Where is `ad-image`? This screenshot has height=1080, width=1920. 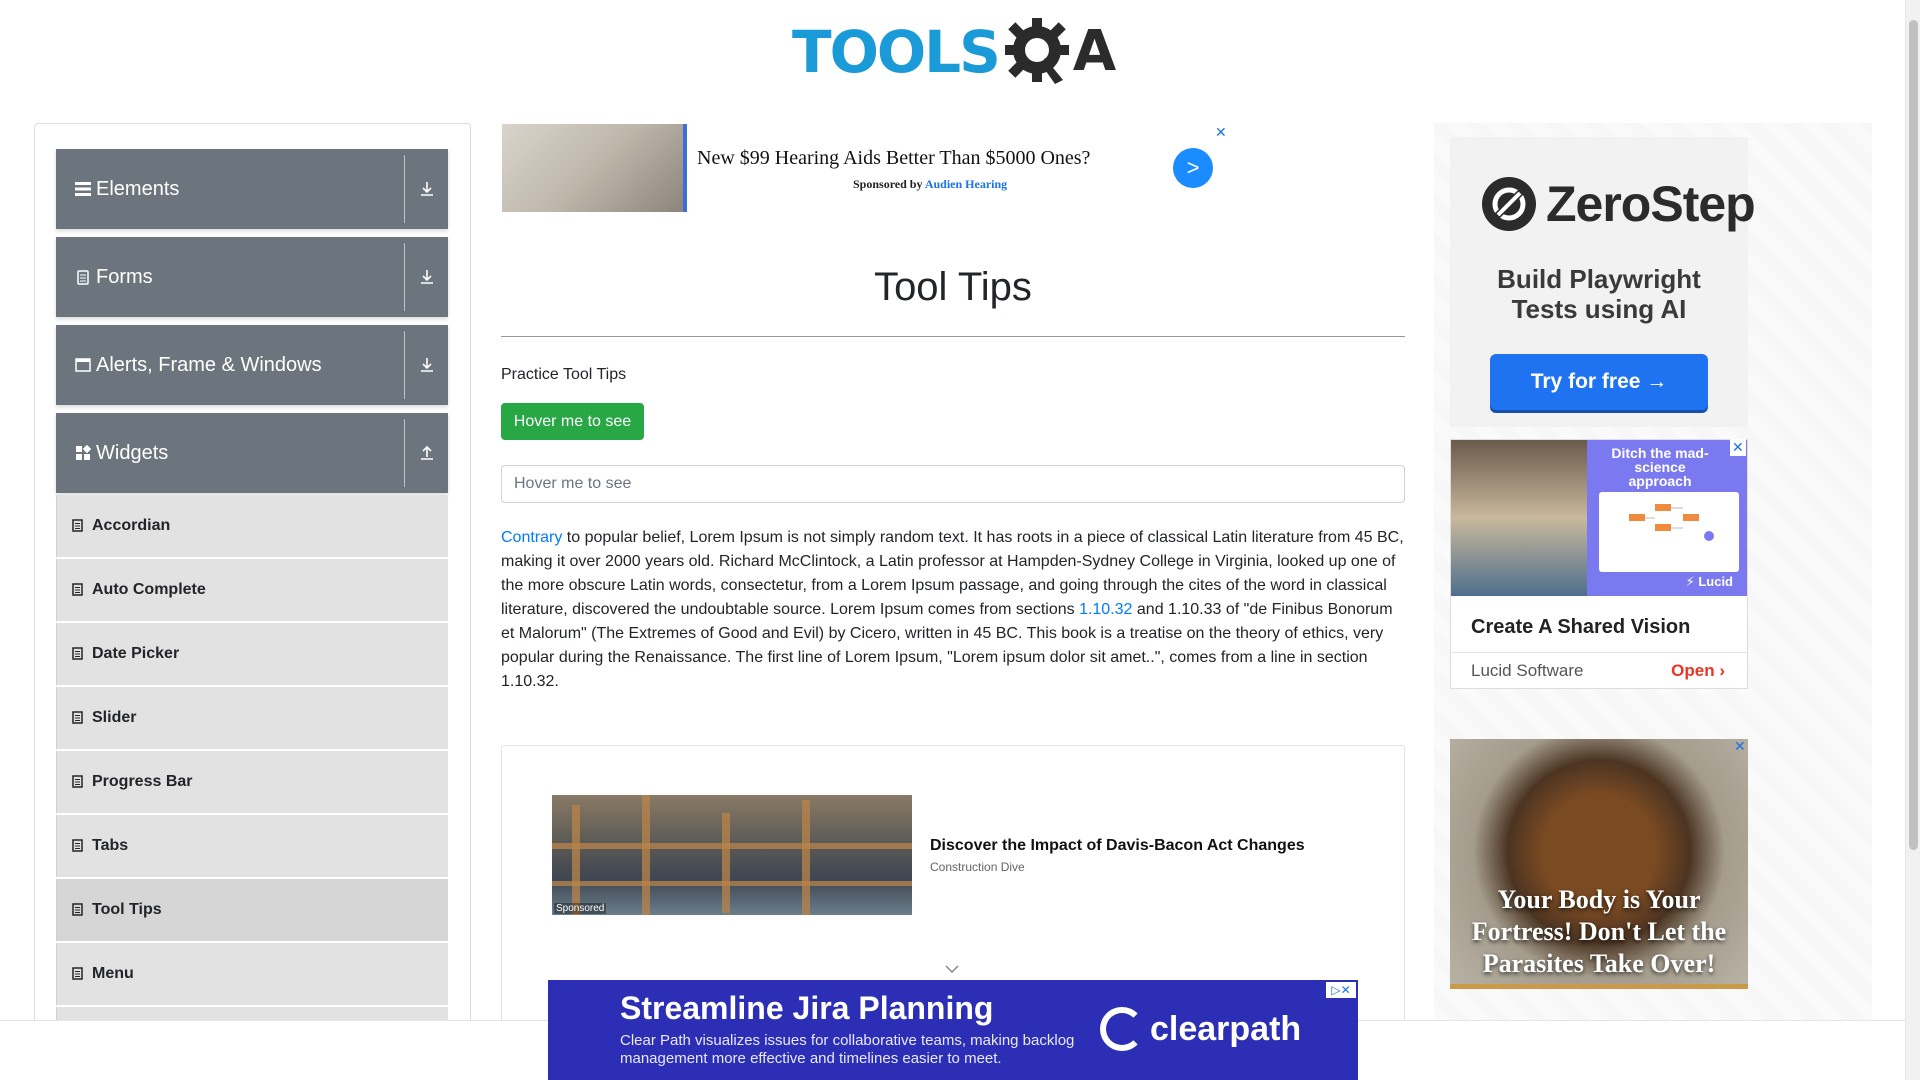
ad-image is located at coordinates (594, 168).